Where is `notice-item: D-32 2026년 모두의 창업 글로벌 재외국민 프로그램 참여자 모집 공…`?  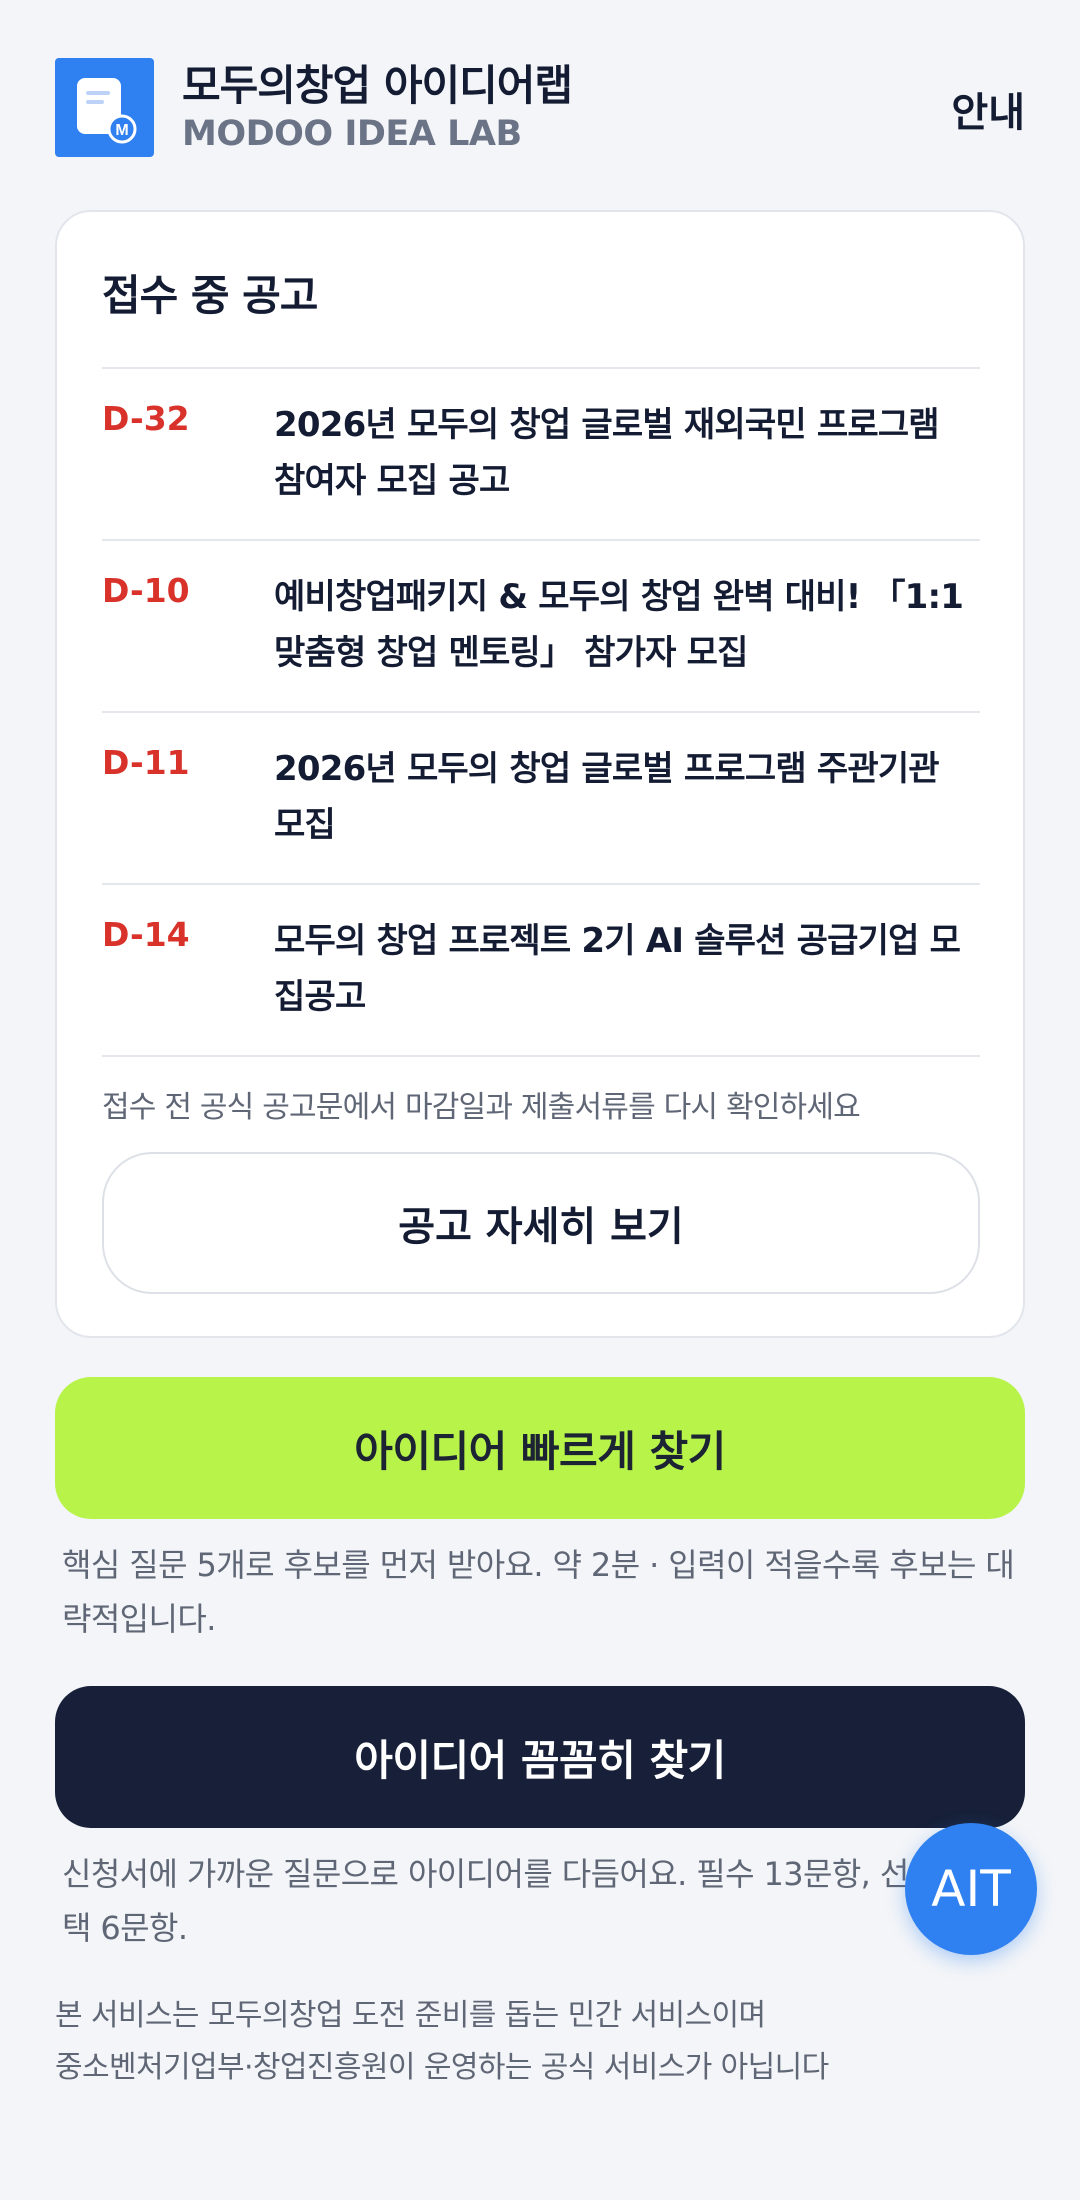 notice-item: D-32 2026년 모두의 창업 글로벌 재외국민 프로그램 참여자 모집 공… is located at coordinates (541, 453).